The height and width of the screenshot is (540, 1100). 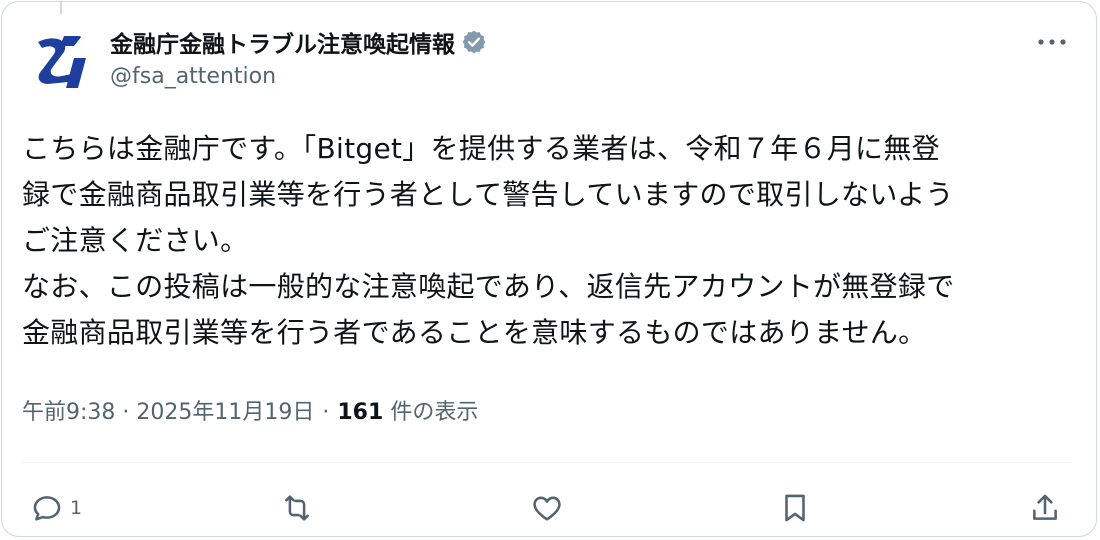 I want to click on more-options-icon, so click(x=1052, y=42).